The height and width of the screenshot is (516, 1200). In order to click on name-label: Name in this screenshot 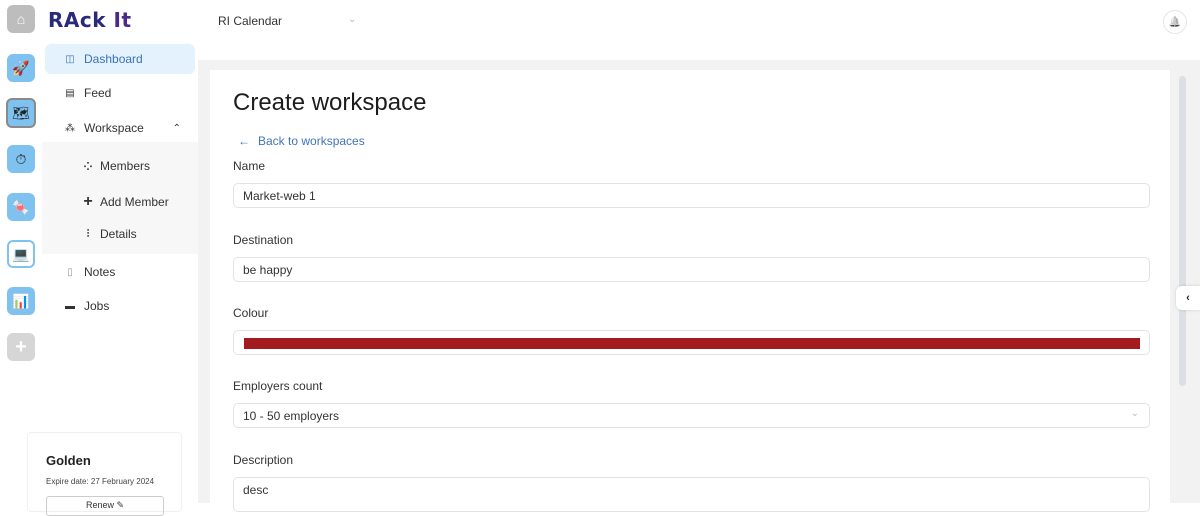, I will do `click(249, 166)`.